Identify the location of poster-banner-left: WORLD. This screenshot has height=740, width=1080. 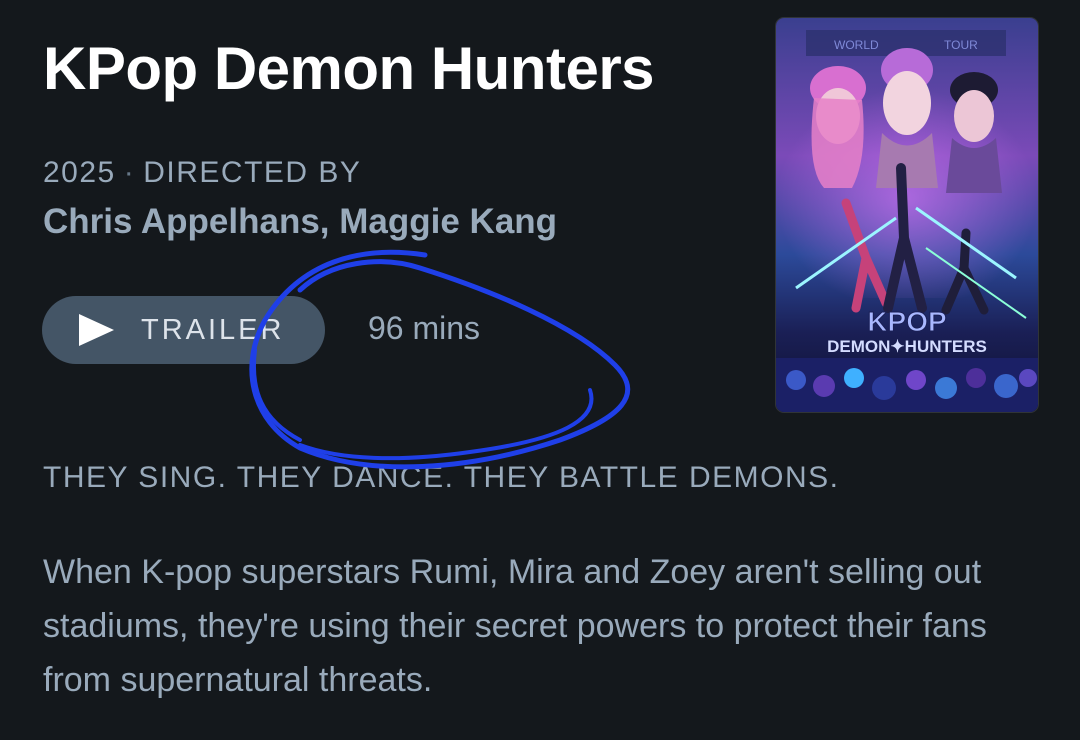
(856, 45).